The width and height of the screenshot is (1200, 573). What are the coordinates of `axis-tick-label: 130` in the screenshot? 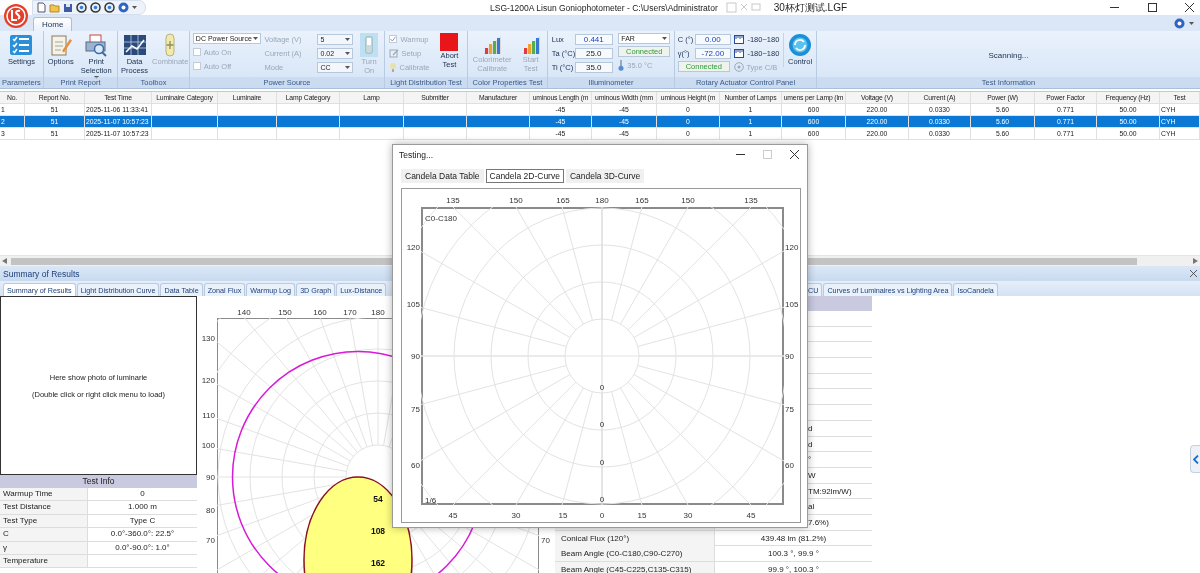 It's located at (208, 338).